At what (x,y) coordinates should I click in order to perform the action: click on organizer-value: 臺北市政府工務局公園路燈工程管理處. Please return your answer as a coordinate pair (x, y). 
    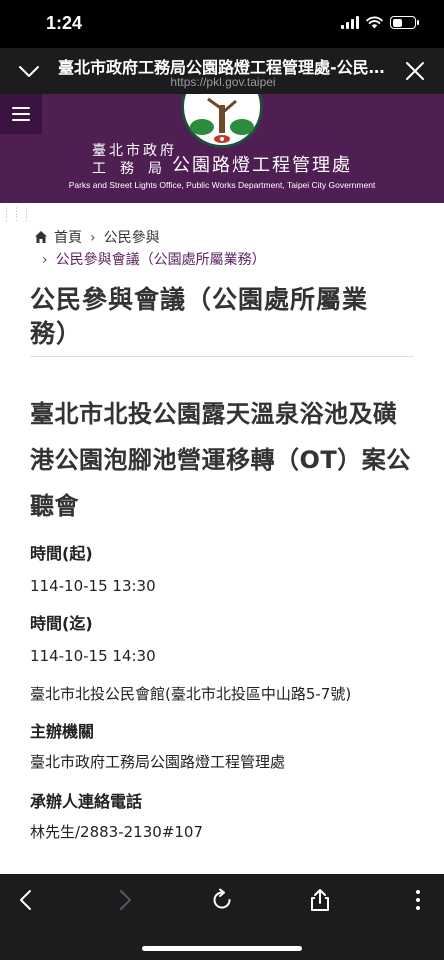
    Looking at the image, I should click on (158, 762).